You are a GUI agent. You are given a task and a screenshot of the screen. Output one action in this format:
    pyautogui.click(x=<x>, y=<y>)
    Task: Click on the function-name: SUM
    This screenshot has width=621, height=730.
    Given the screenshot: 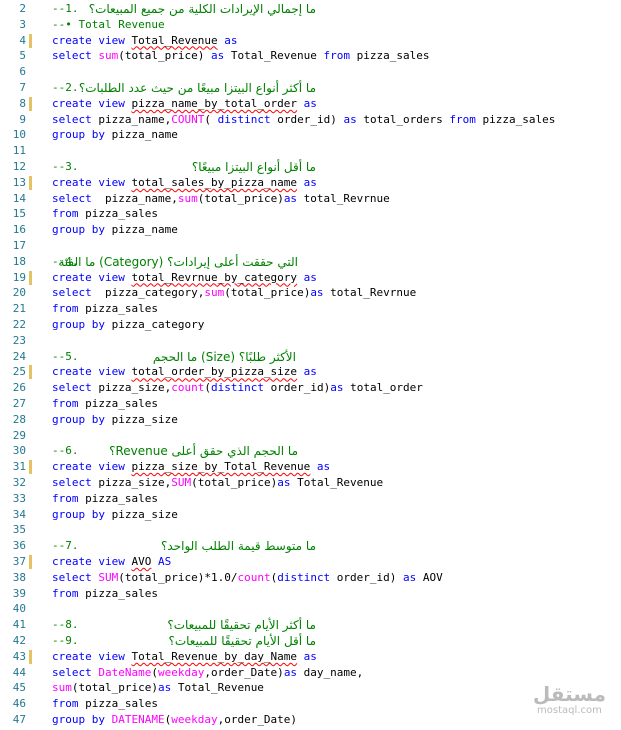 What is the action you would take?
    pyautogui.click(x=108, y=577)
    